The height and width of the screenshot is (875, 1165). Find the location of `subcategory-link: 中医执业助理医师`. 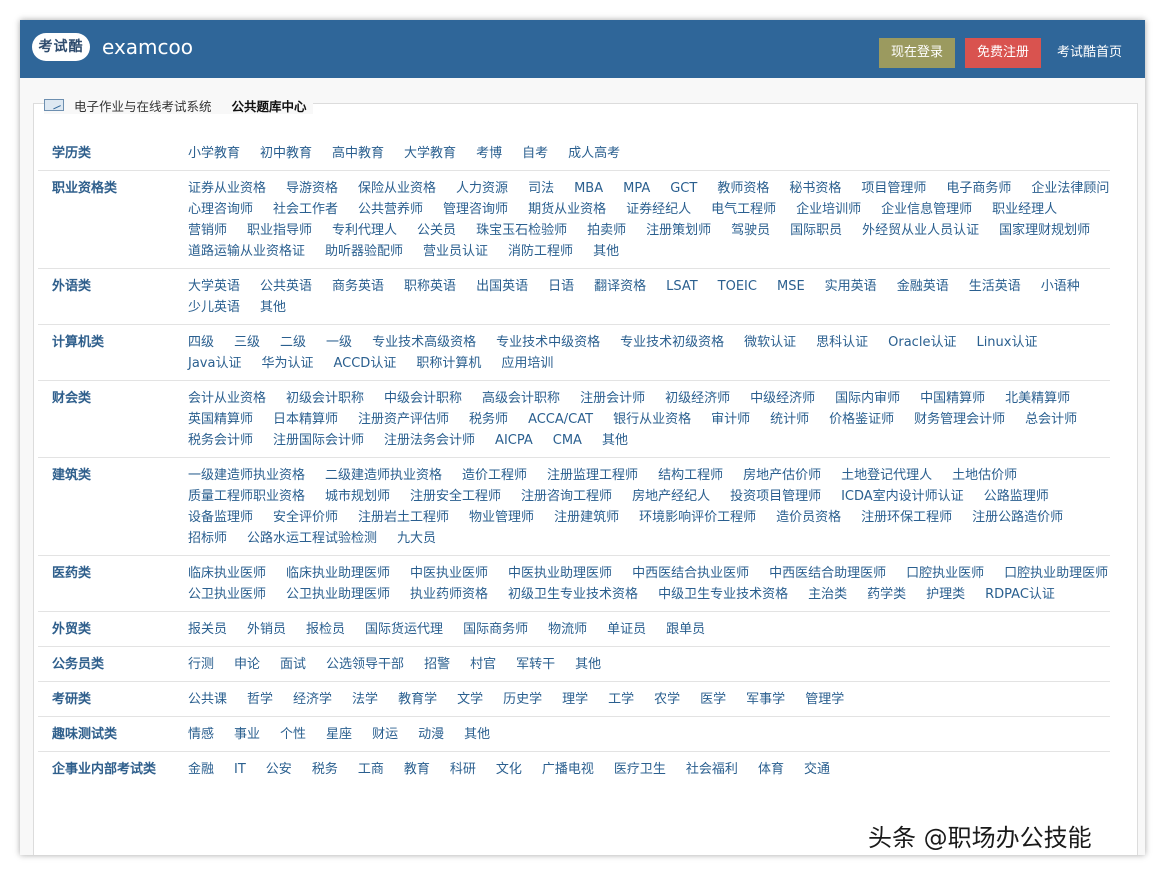

subcategory-link: 中医执业助理医师 is located at coordinates (560, 573).